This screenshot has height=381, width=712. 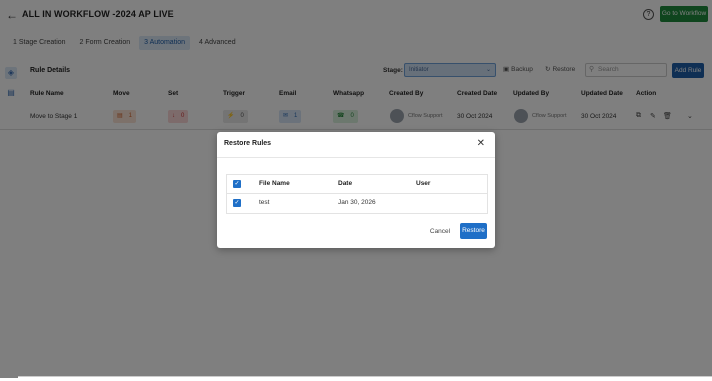 I want to click on dialog-title: Restore Rules, so click(x=248, y=143).